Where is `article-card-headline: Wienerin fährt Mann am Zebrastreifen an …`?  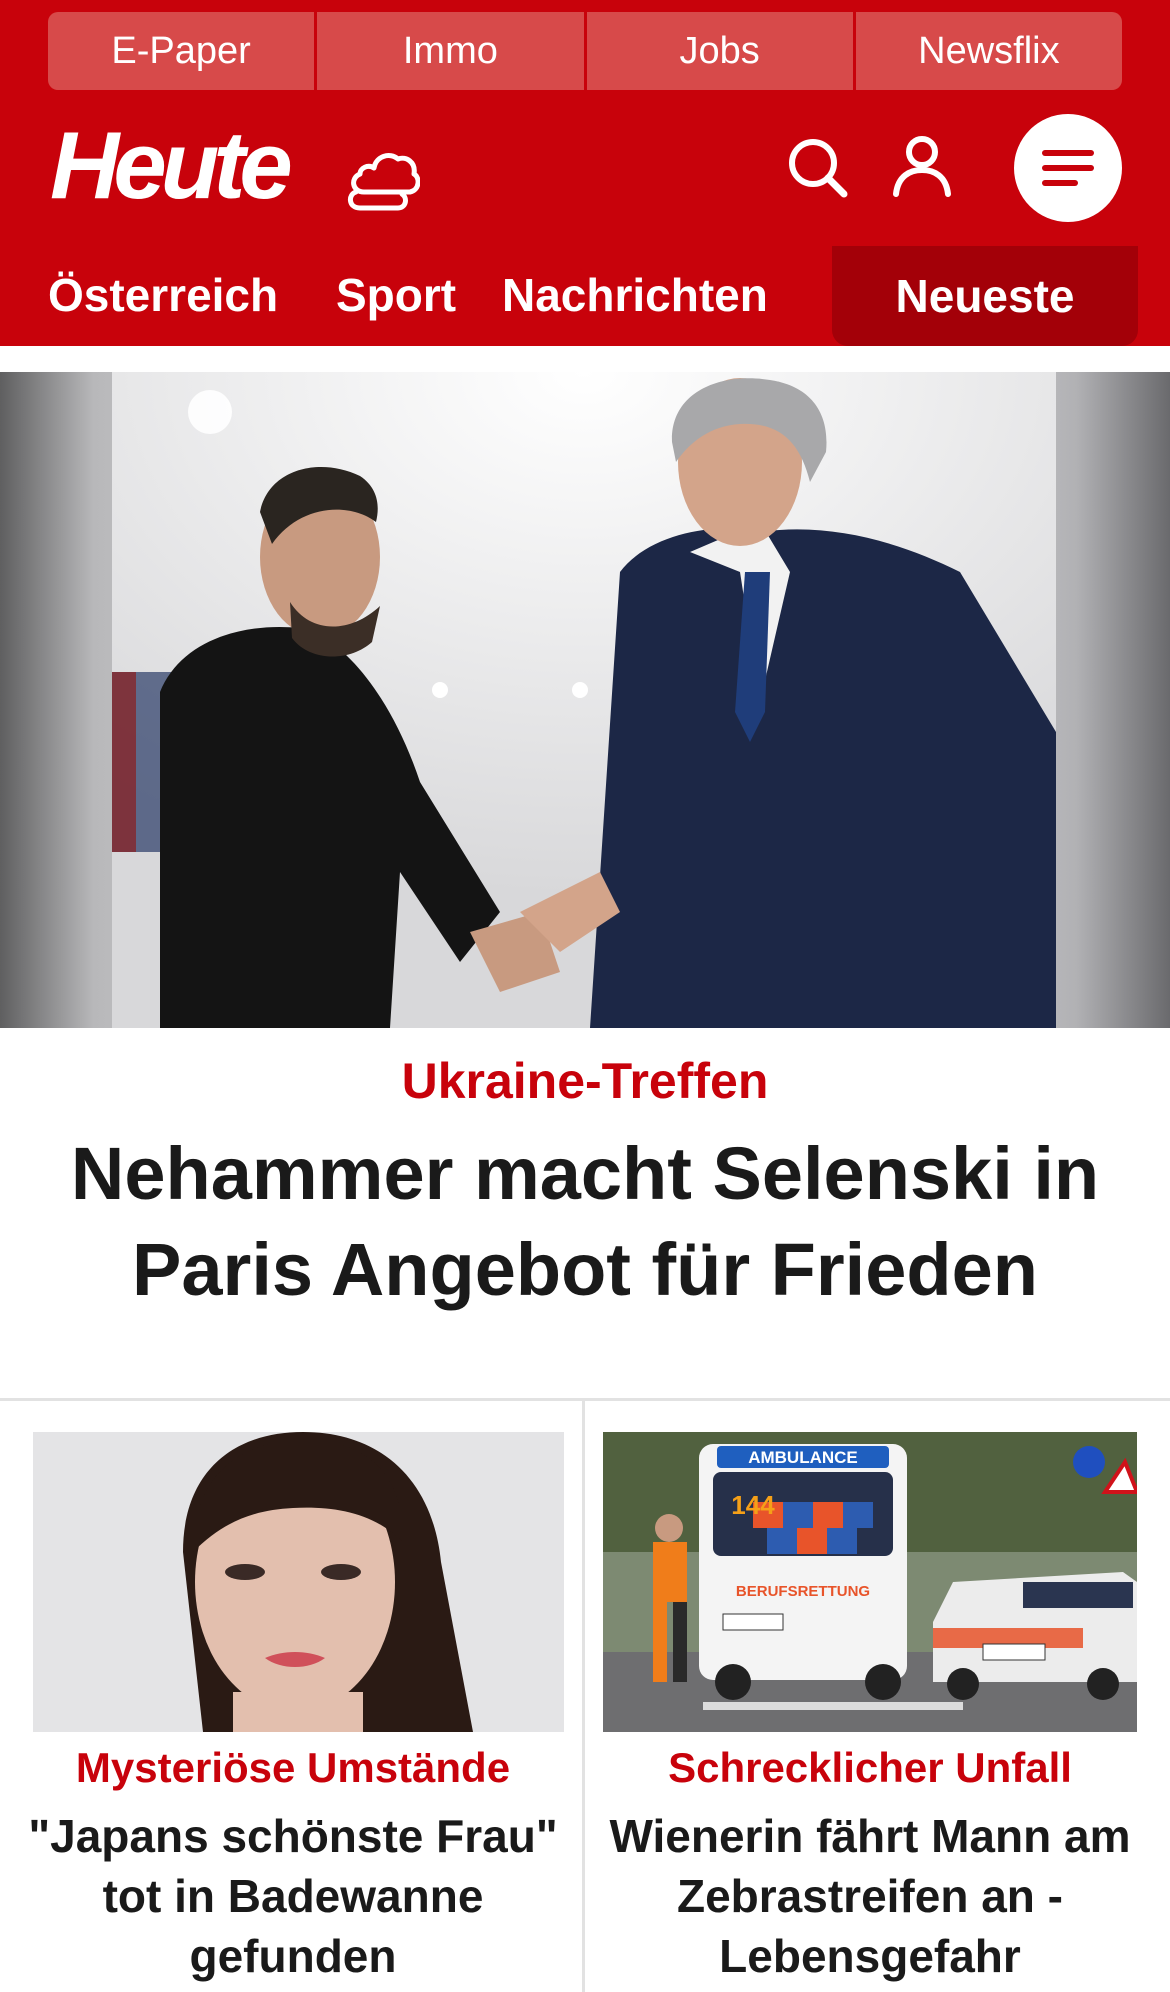 article-card-headline: Wienerin fährt Mann am Zebrastreifen an … is located at coordinates (870, 1896).